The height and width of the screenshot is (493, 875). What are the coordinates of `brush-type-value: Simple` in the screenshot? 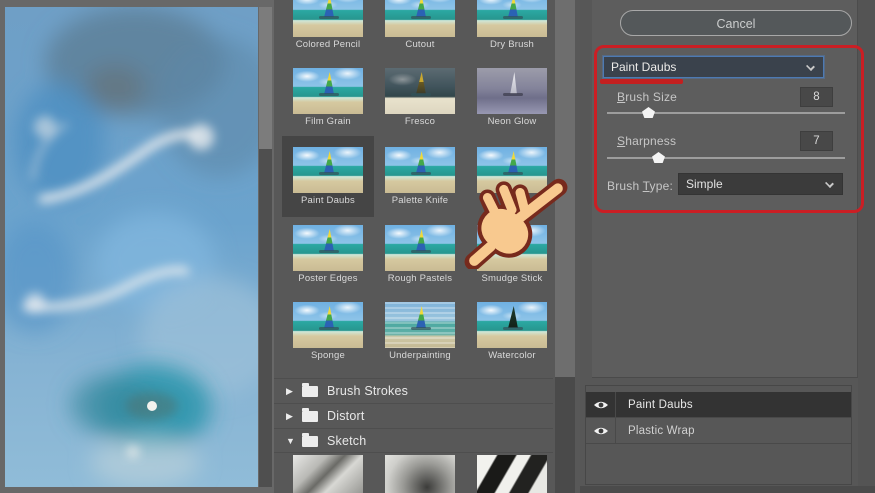 It's located at (704, 184).